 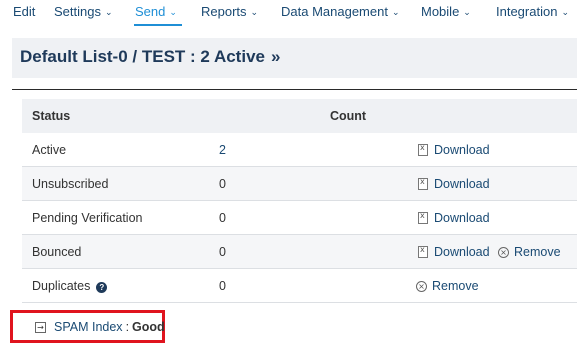 What do you see at coordinates (49, 150) in the screenshot?
I see `status-label: Active` at bounding box center [49, 150].